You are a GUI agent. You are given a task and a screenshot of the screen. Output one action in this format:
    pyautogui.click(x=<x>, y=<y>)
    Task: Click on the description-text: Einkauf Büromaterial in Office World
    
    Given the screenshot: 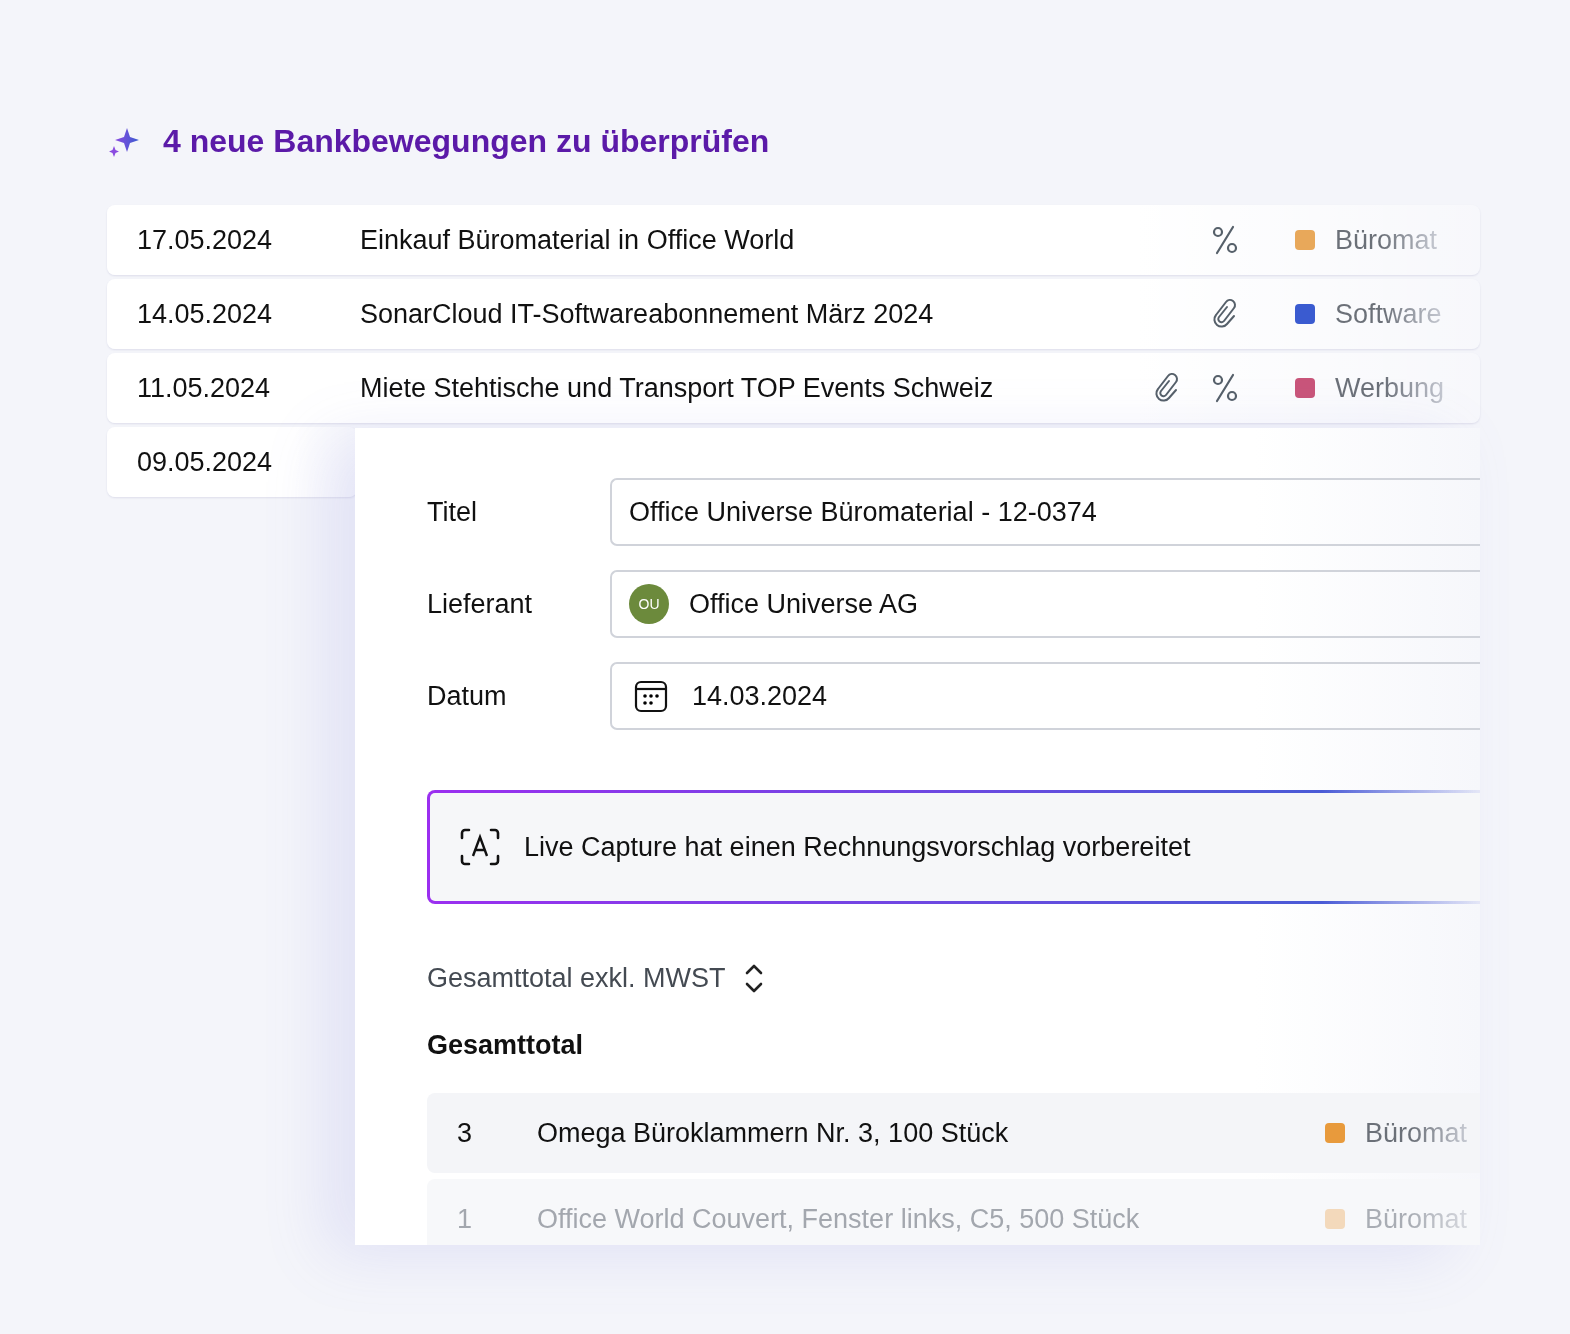 What is the action you would take?
    pyautogui.click(x=578, y=240)
    